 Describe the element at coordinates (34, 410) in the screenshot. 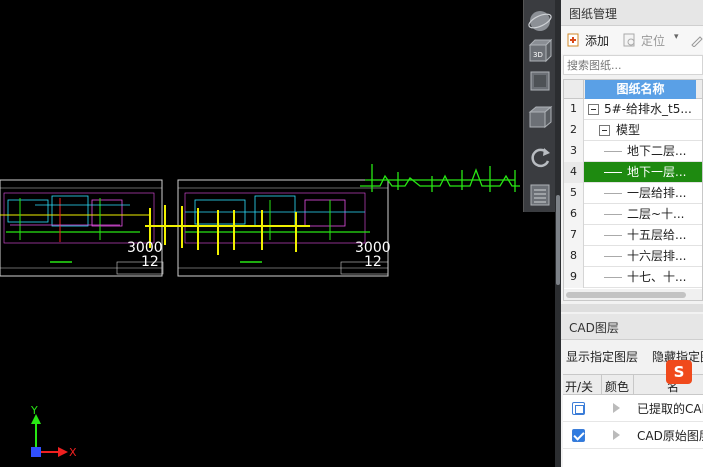

I see `axis-y-label: Y` at that location.